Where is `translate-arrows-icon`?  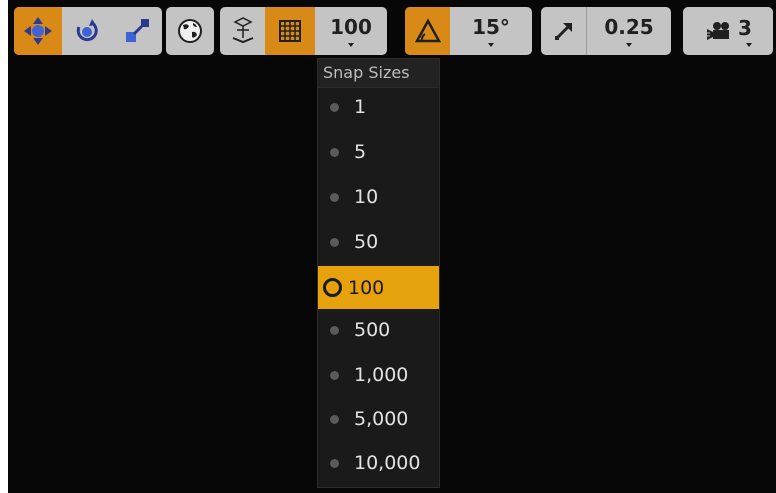 translate-arrows-icon is located at coordinates (38, 31).